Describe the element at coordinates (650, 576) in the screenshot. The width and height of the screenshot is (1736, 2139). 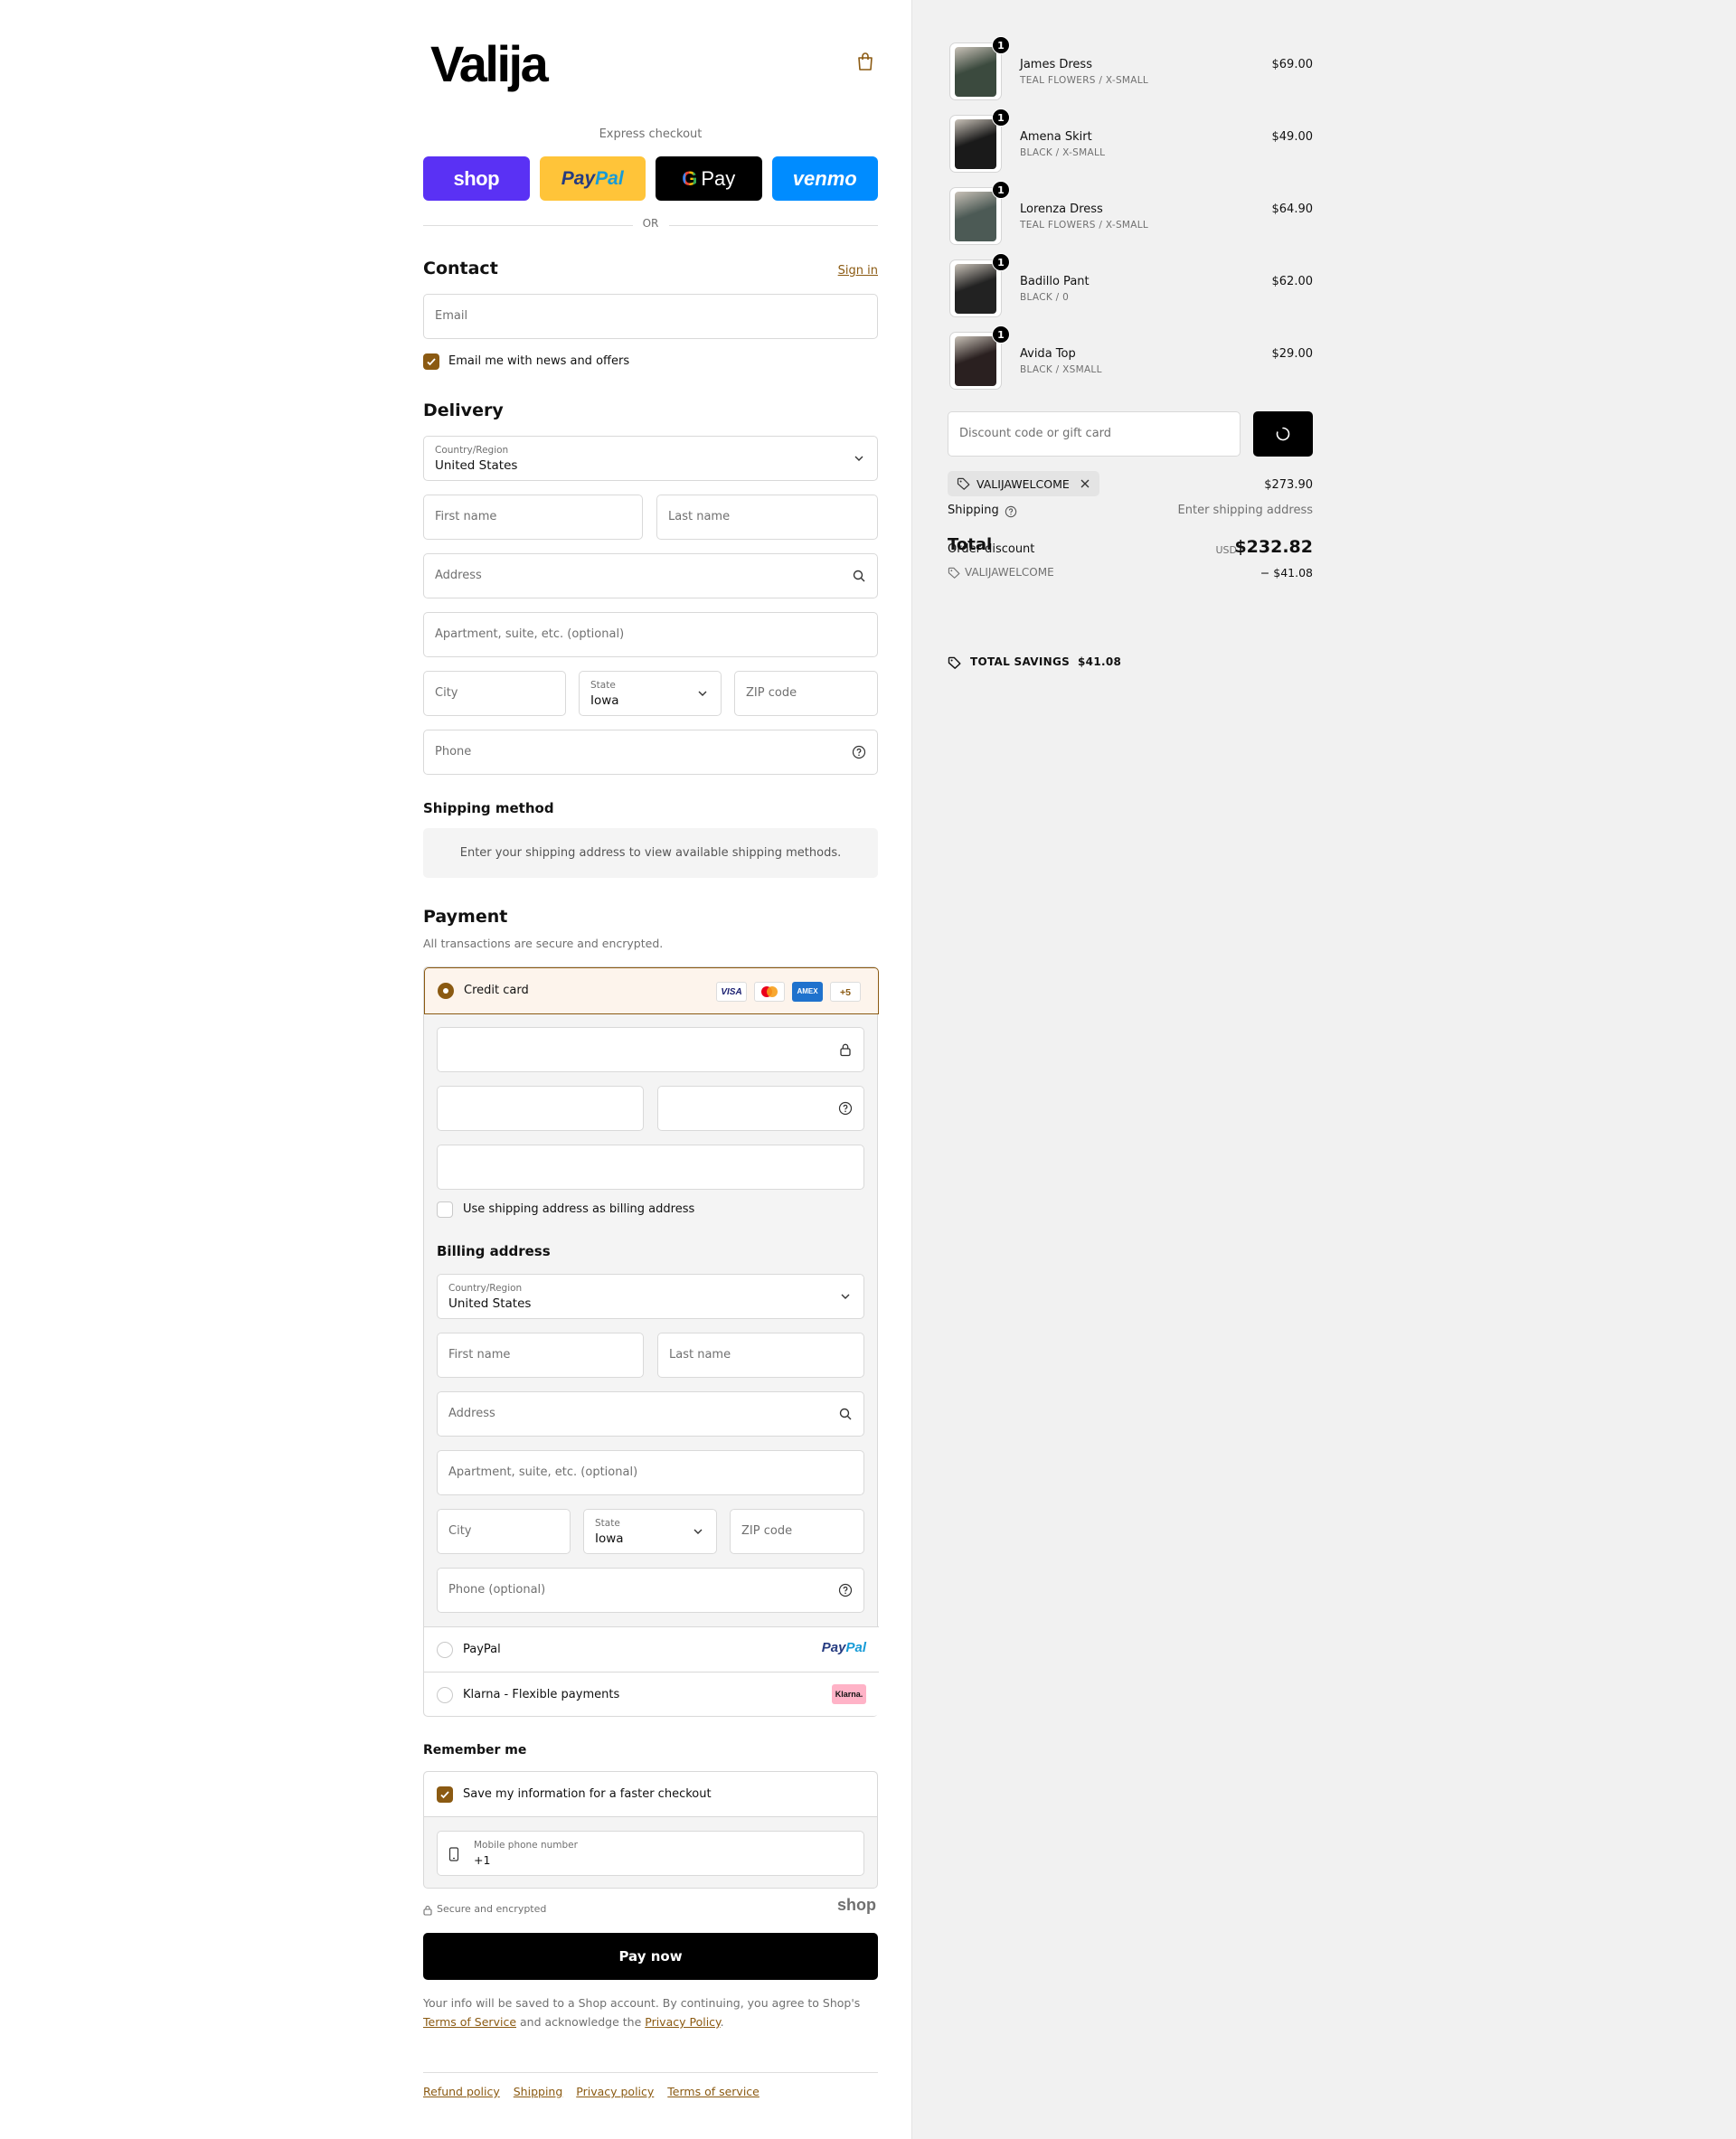
I see `address-field: Address` at that location.